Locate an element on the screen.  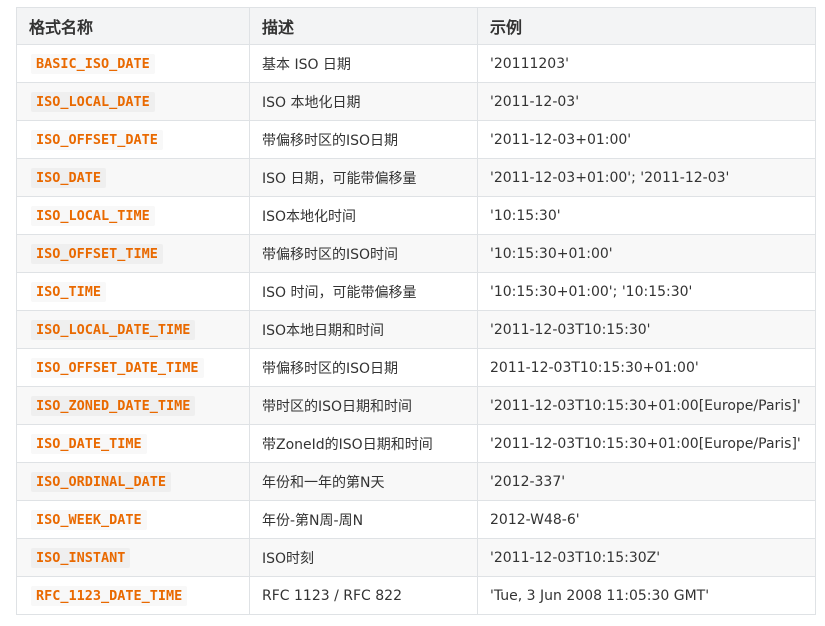
format-name-cell: ISO_LOCAL_DATE_TIME is located at coordinates (133, 329).